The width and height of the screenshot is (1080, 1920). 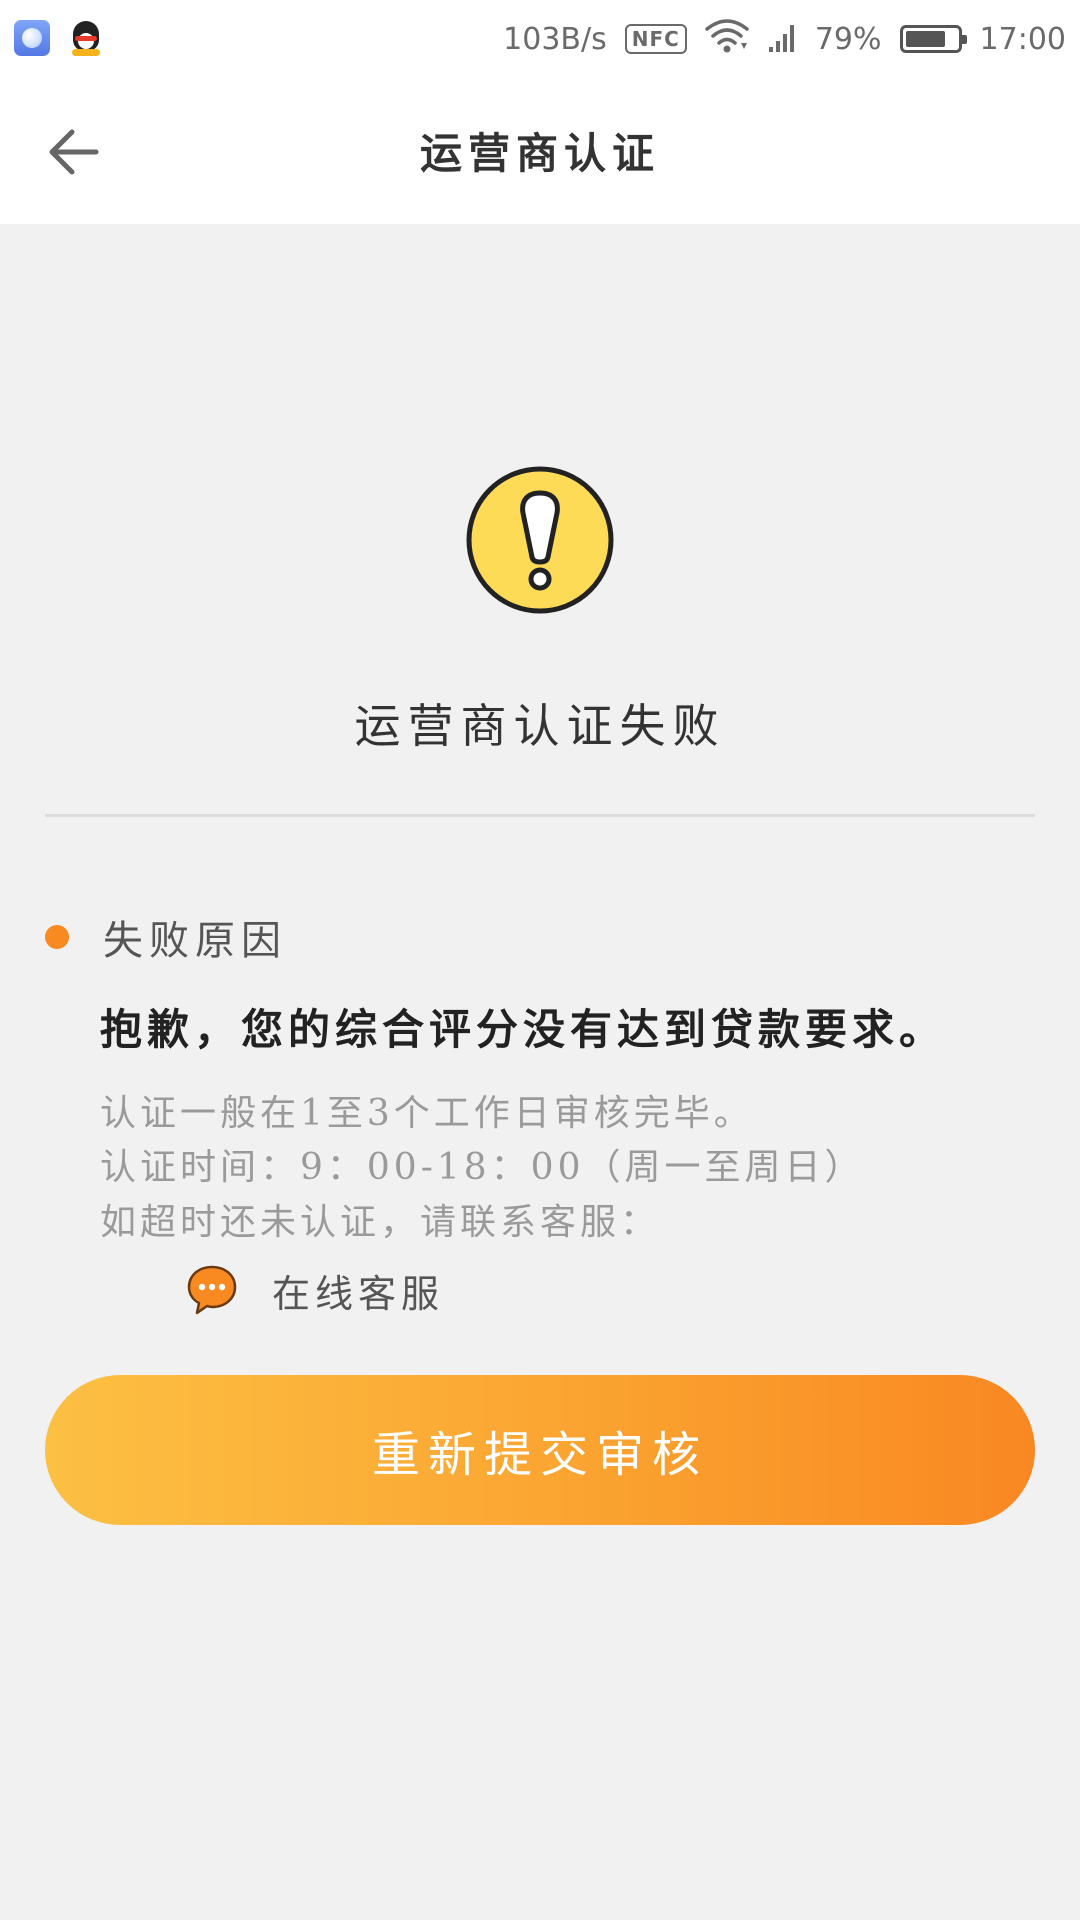 What do you see at coordinates (86, 38) in the screenshot?
I see `qq-app-icon` at bounding box center [86, 38].